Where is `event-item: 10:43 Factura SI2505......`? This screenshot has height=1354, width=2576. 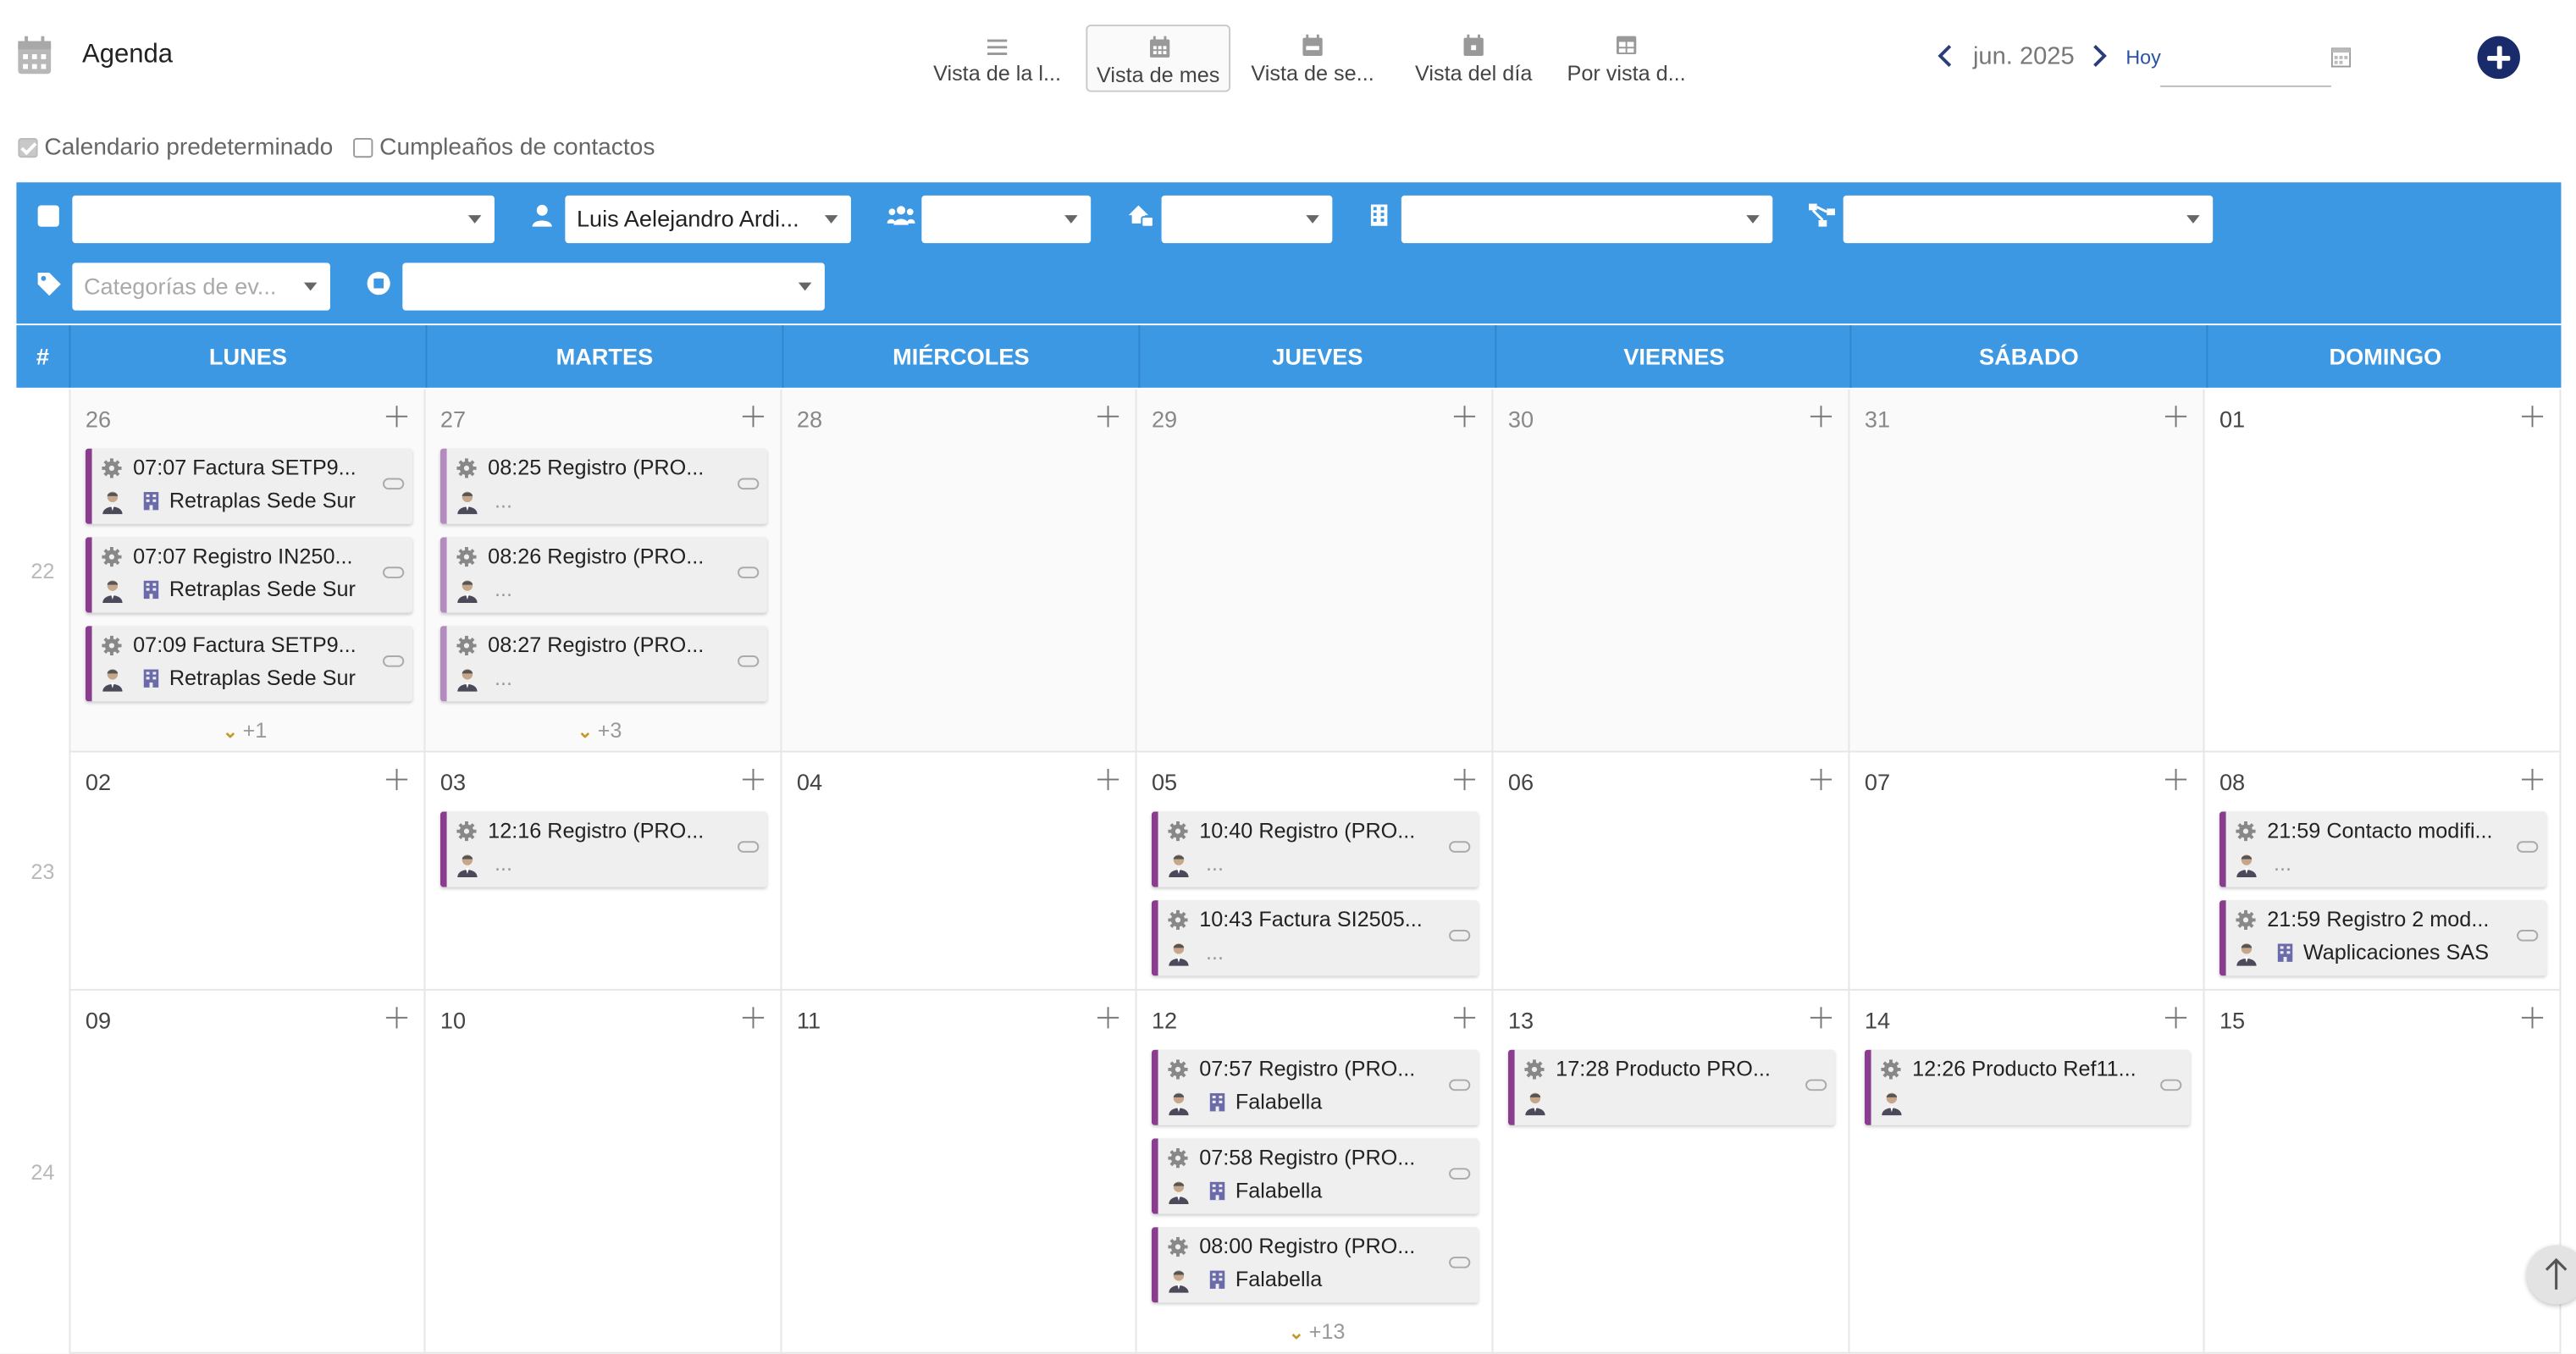
event-item: 10:43 Factura SI2505...... is located at coordinates (1315, 938).